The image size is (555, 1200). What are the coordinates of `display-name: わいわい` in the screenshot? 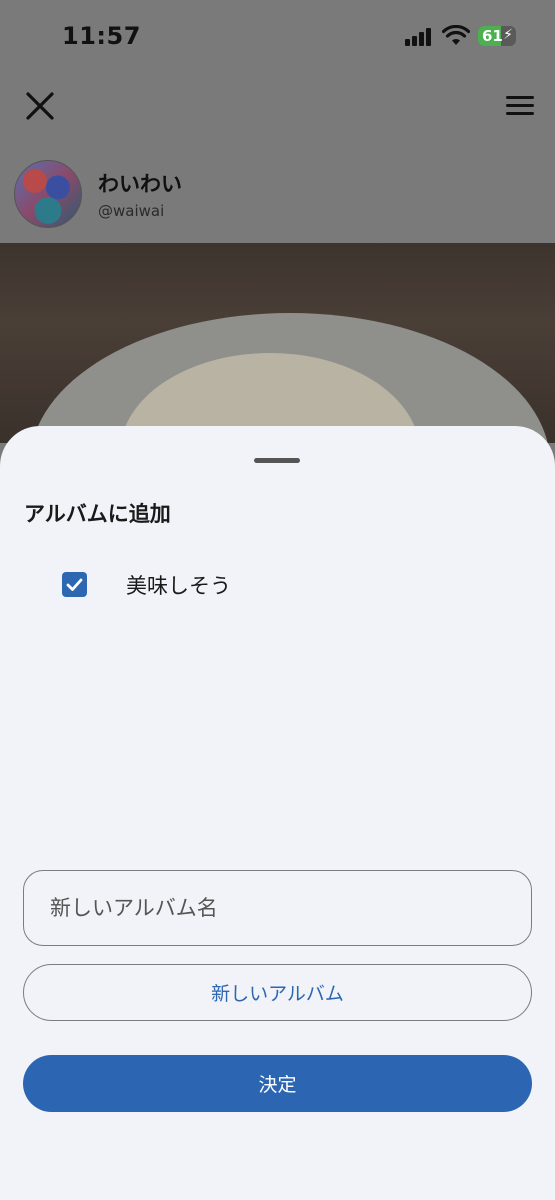 It's located at (140, 184).